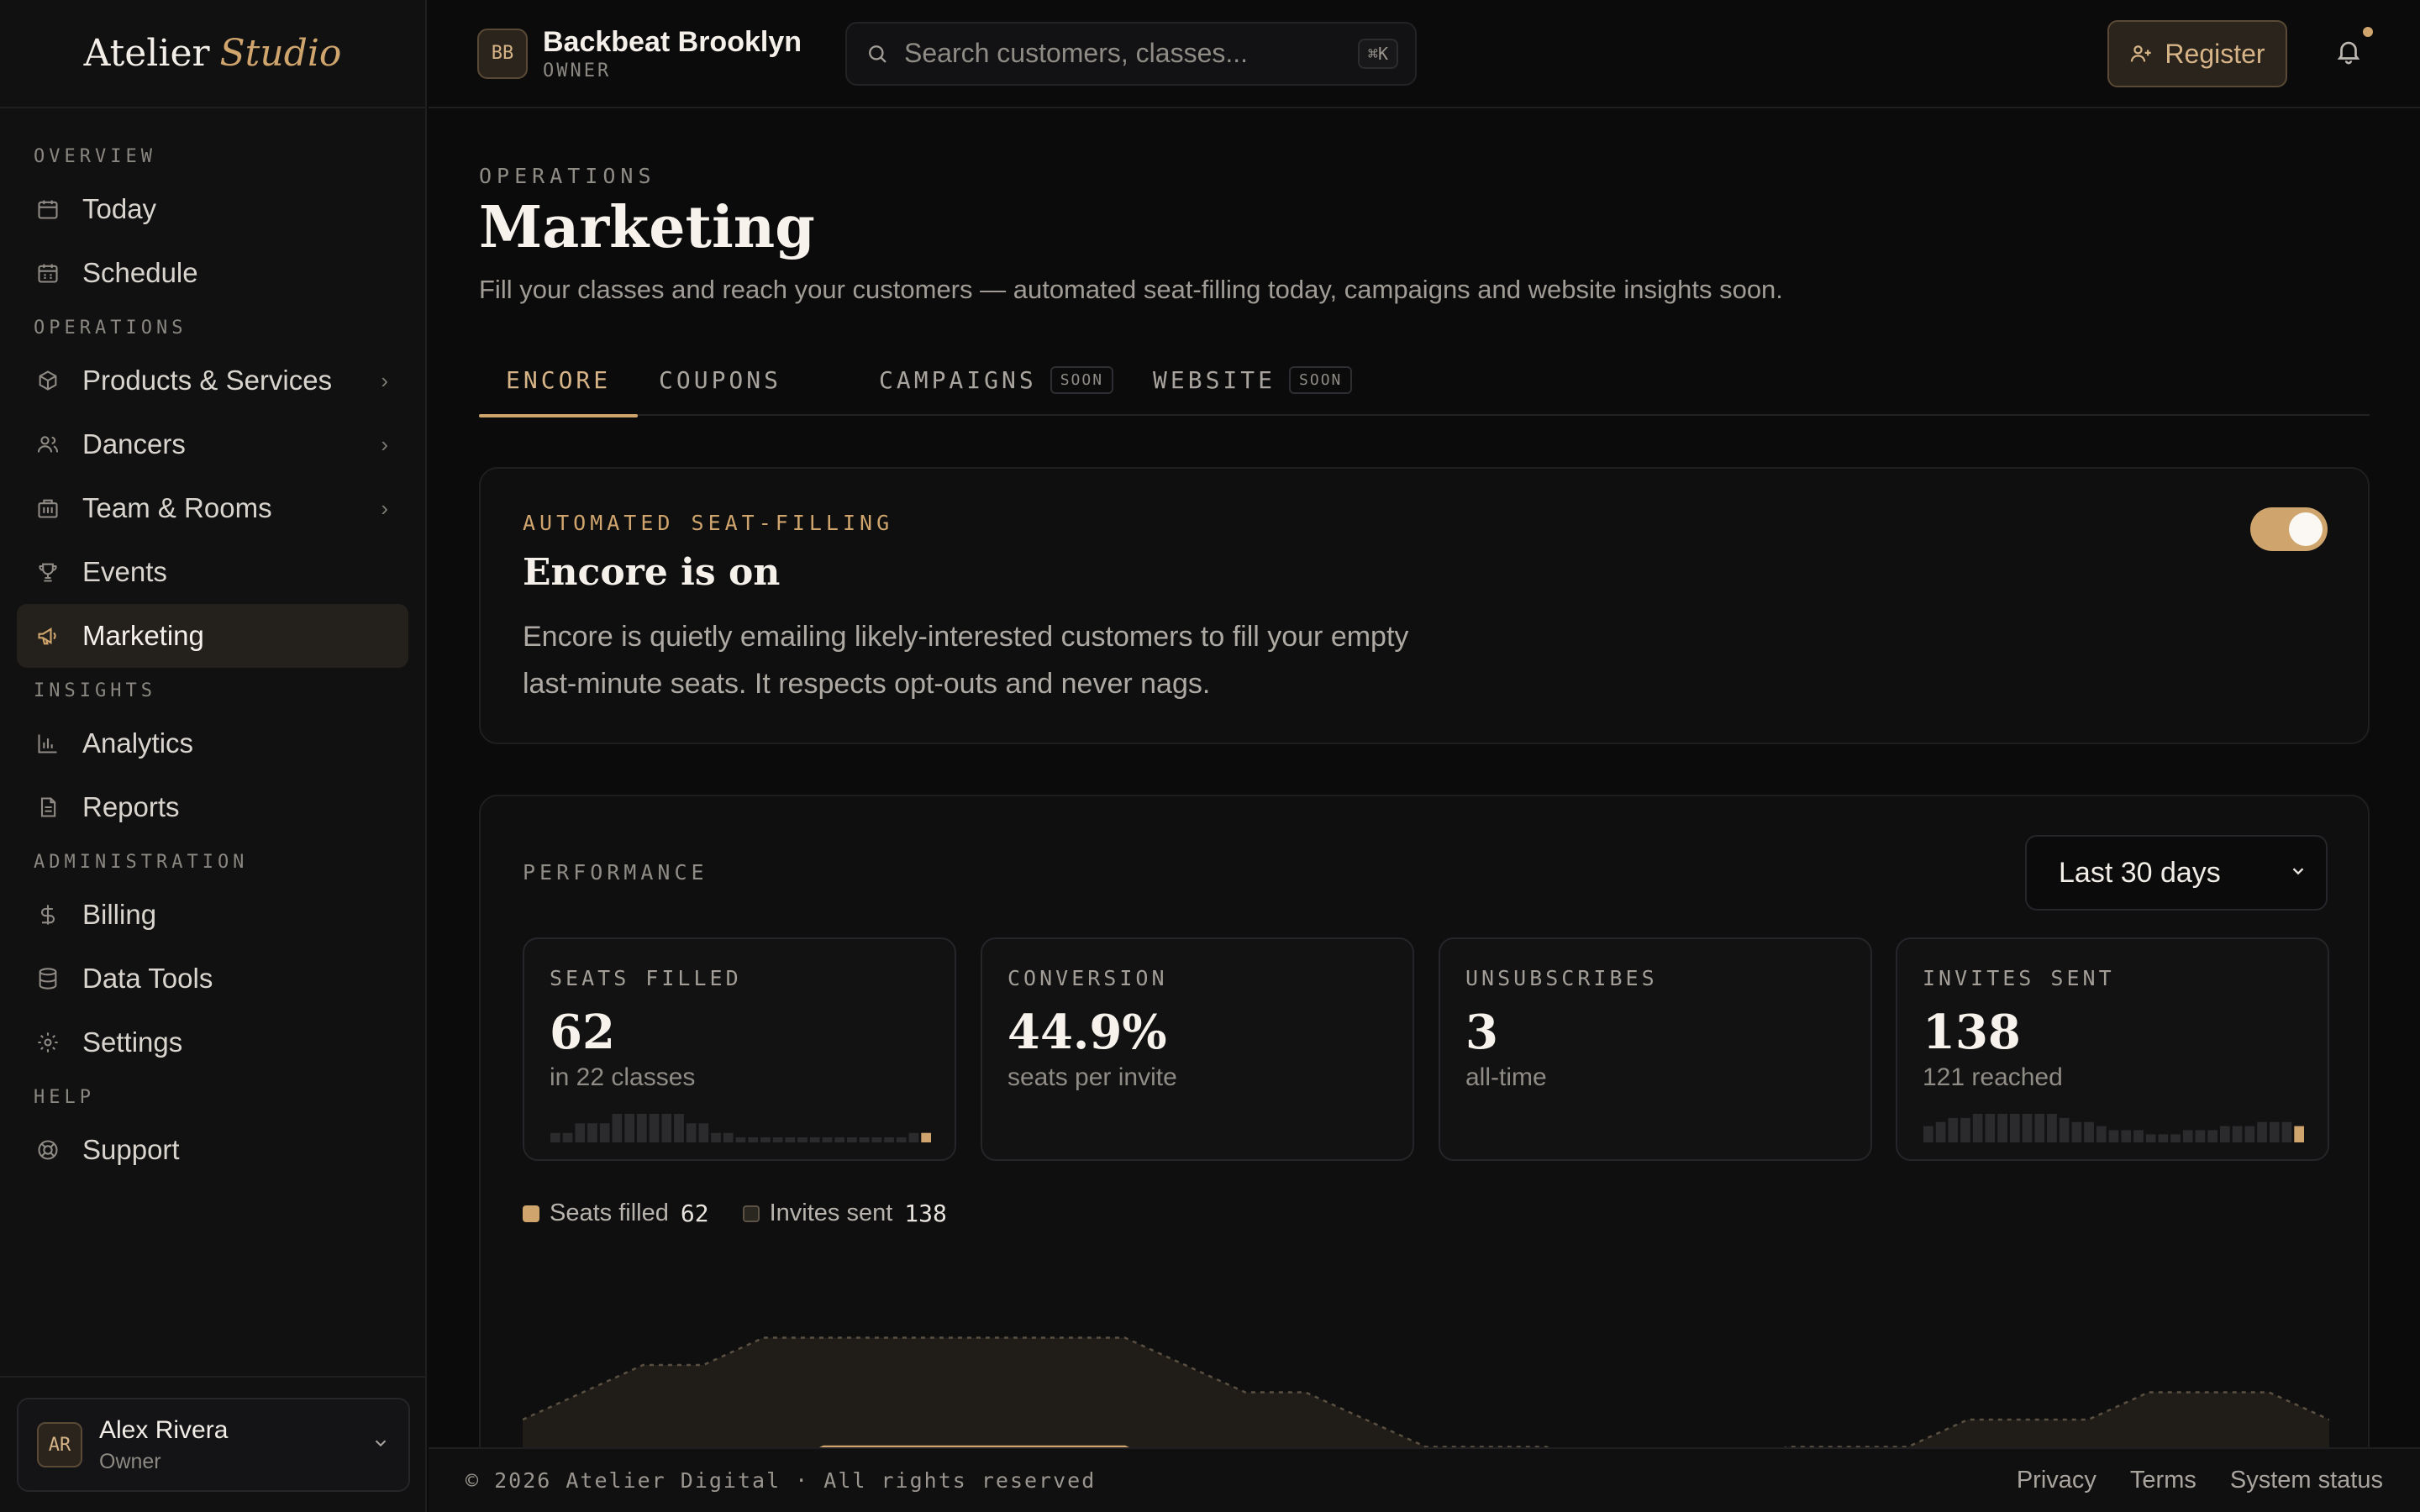  What do you see at coordinates (1481, 1032) in the screenshot?
I see `stat-value: 3` at bounding box center [1481, 1032].